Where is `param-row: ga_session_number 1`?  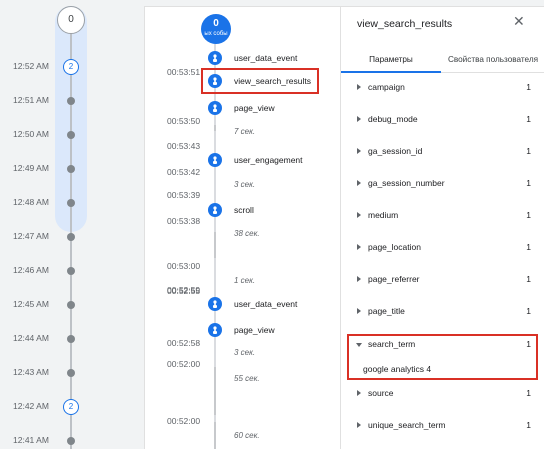
param-row: ga_session_number 1 is located at coordinates (442, 185).